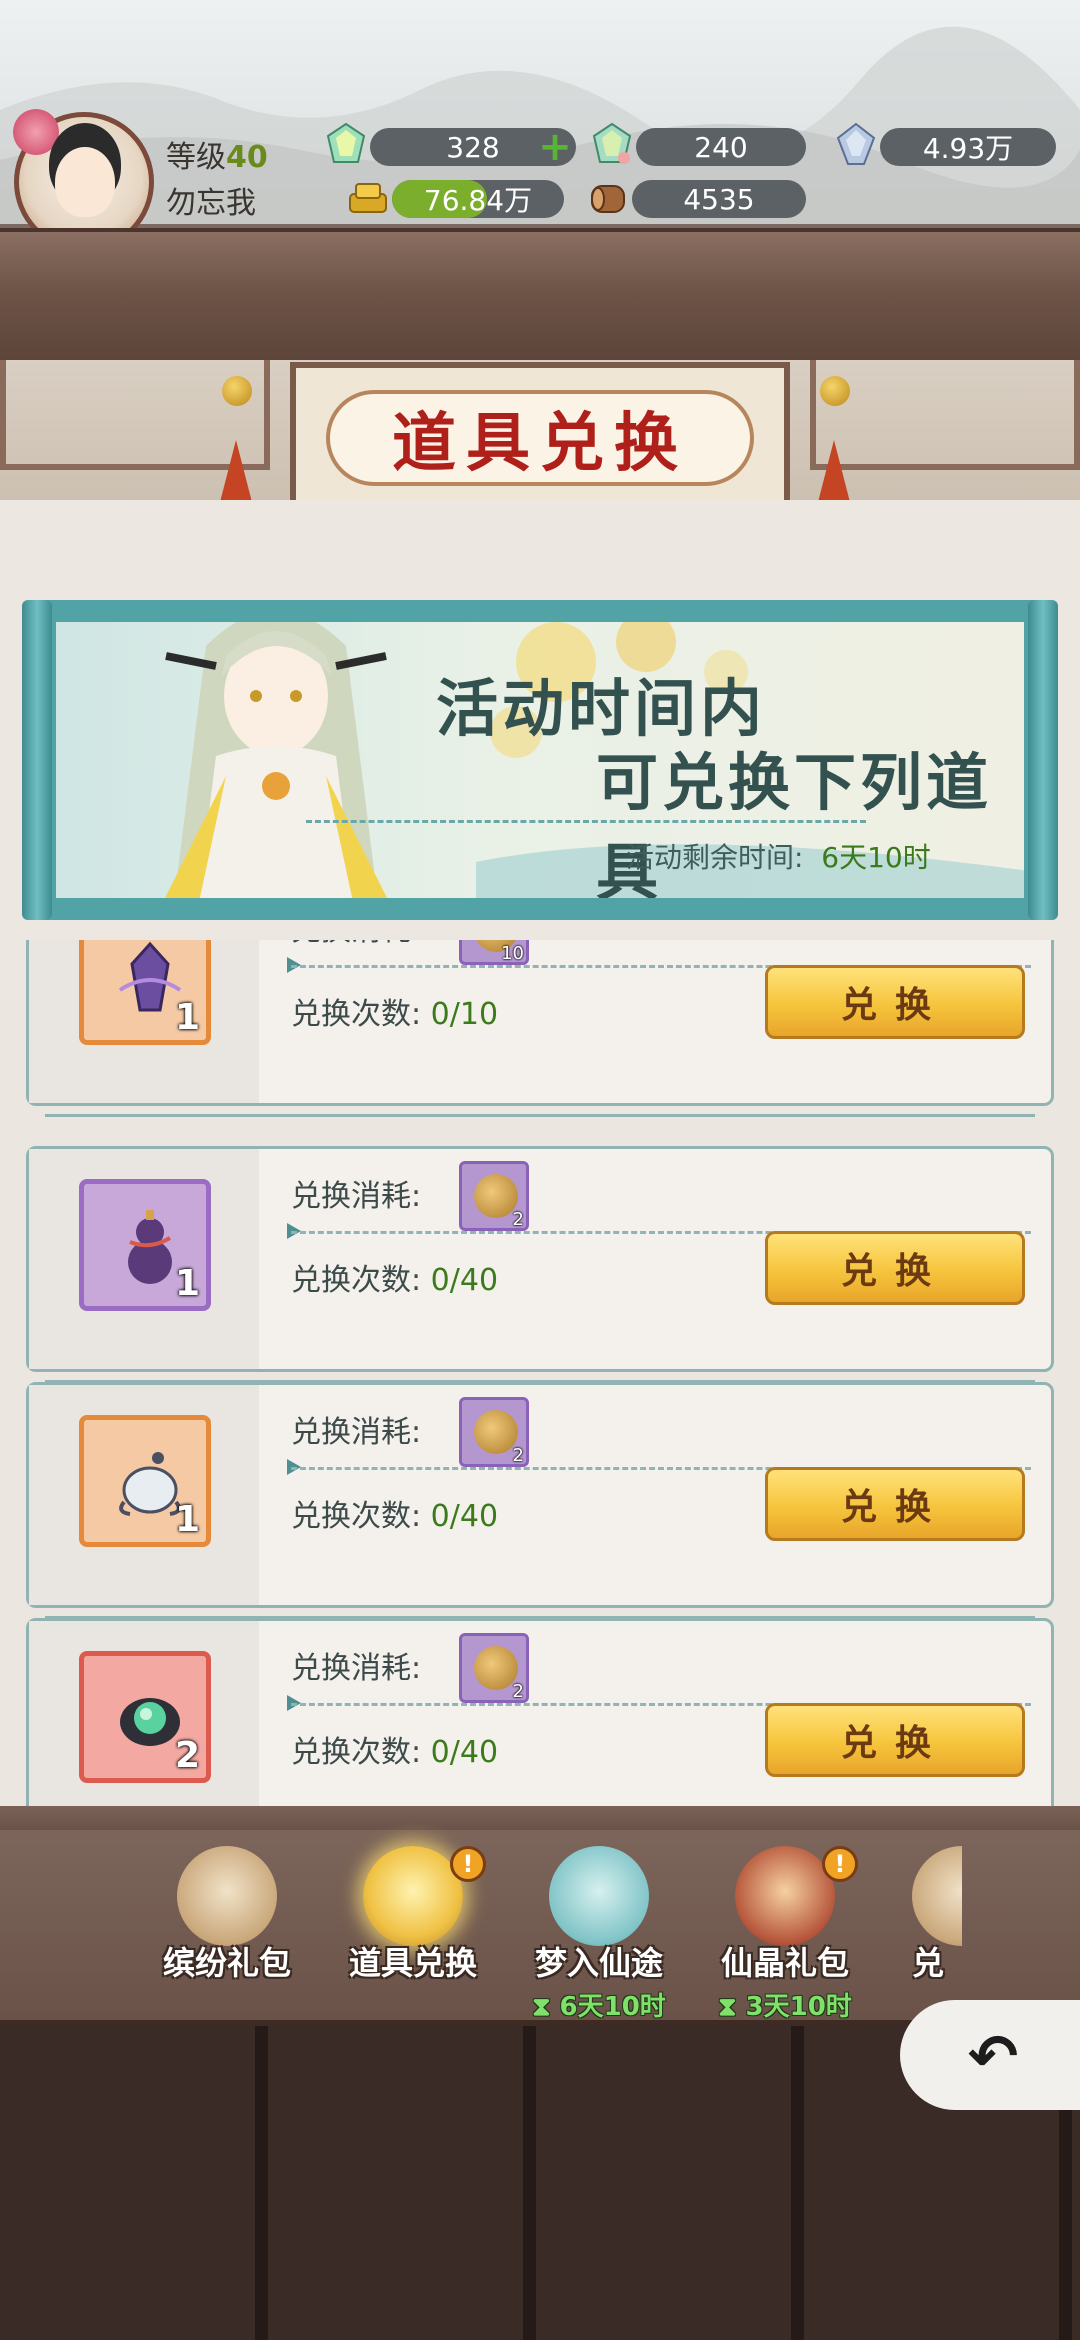  I want to click on wood-count: 4535, so click(719, 199).